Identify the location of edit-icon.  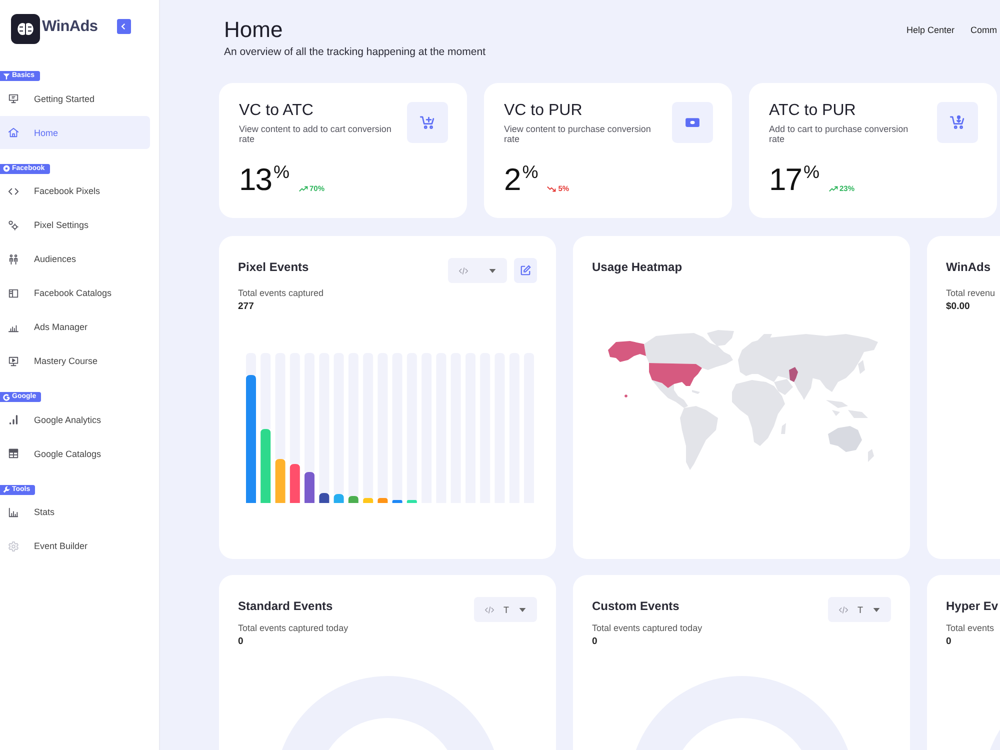
(525, 270).